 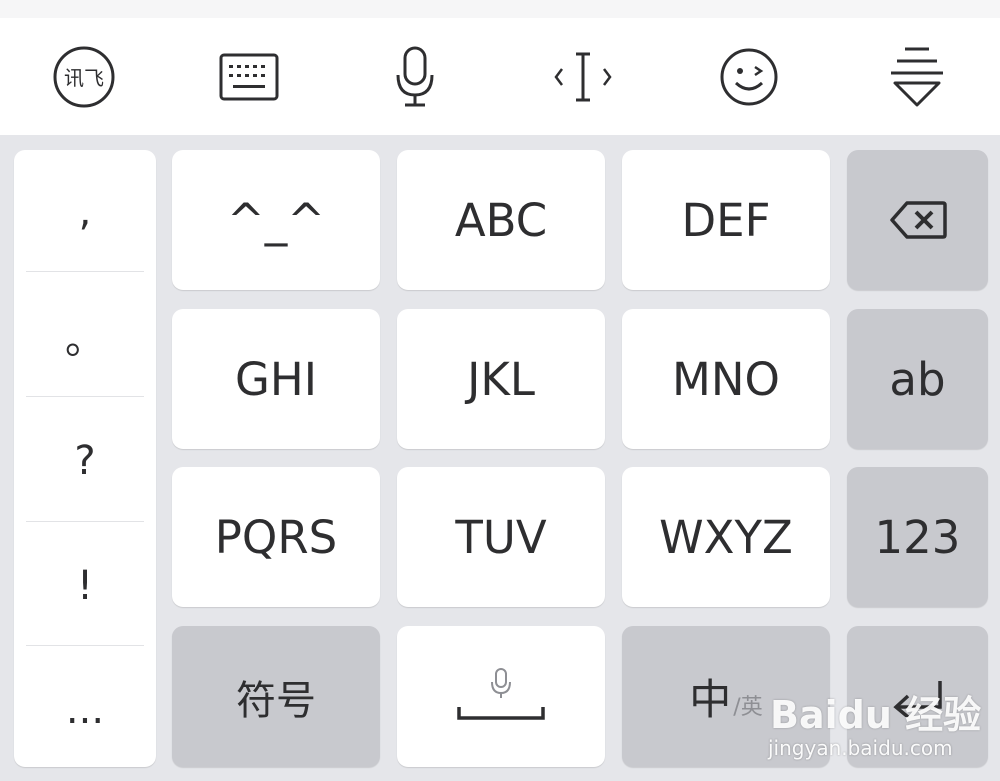 I want to click on emoji-button, so click(x=749, y=76).